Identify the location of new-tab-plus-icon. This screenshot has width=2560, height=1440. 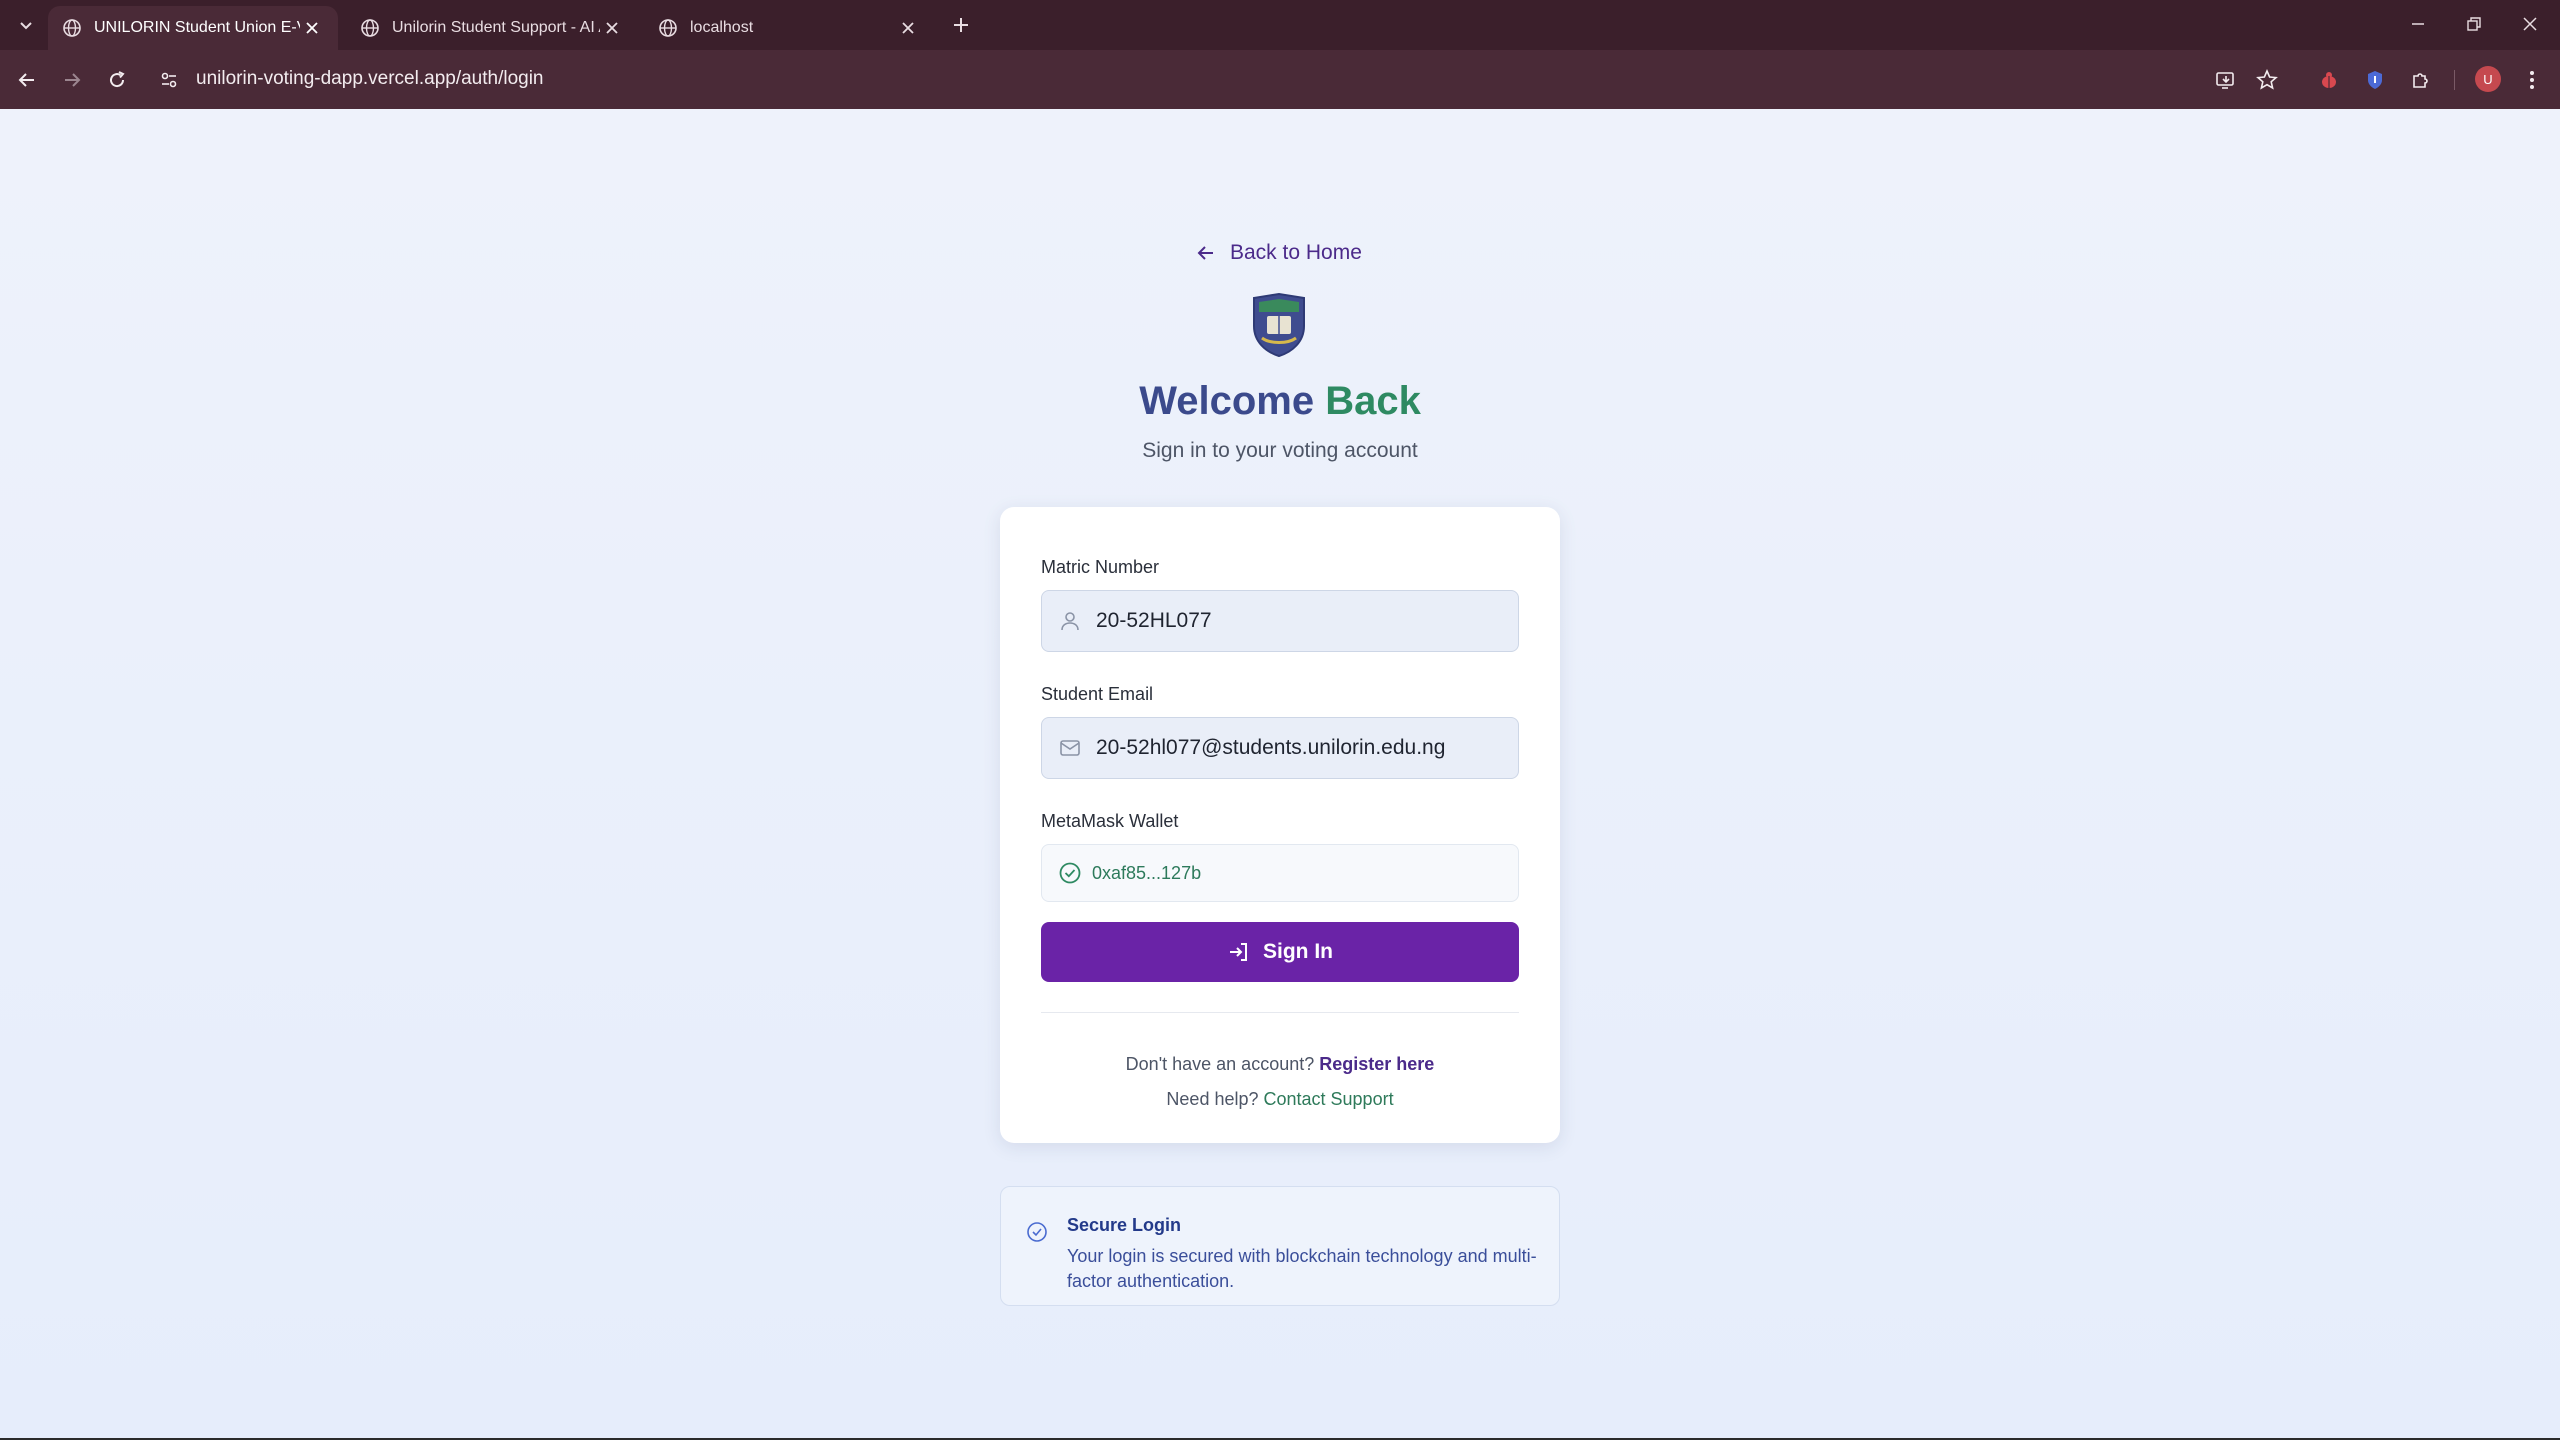
(961, 25).